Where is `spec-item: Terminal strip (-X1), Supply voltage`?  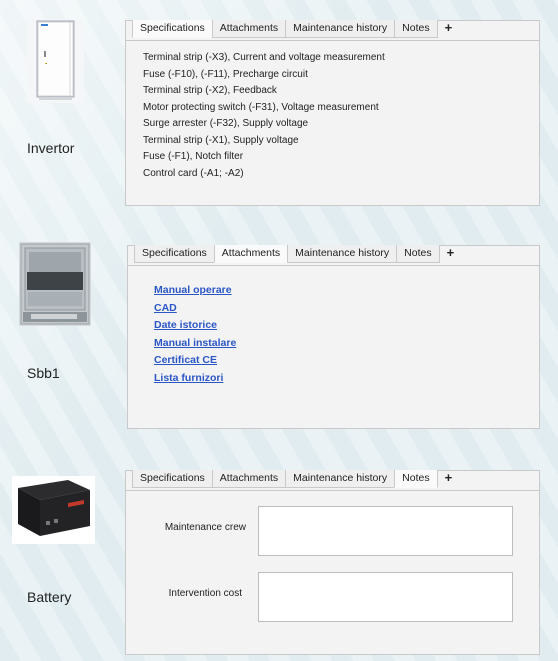 spec-item: Terminal strip (-X1), Supply voltage is located at coordinates (221, 140).